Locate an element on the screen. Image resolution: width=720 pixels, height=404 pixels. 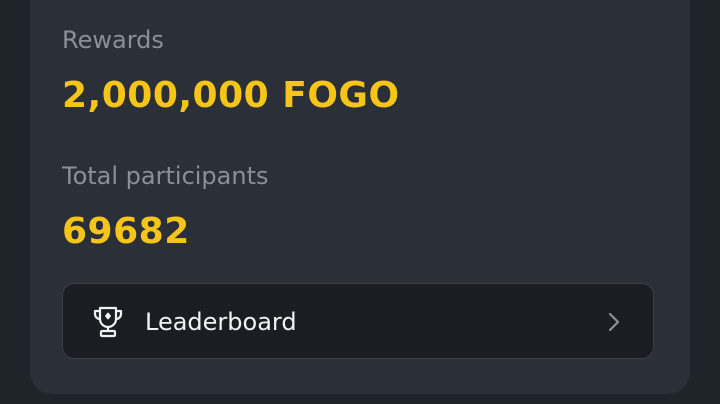
participants-value: 69682 is located at coordinates (126, 231).